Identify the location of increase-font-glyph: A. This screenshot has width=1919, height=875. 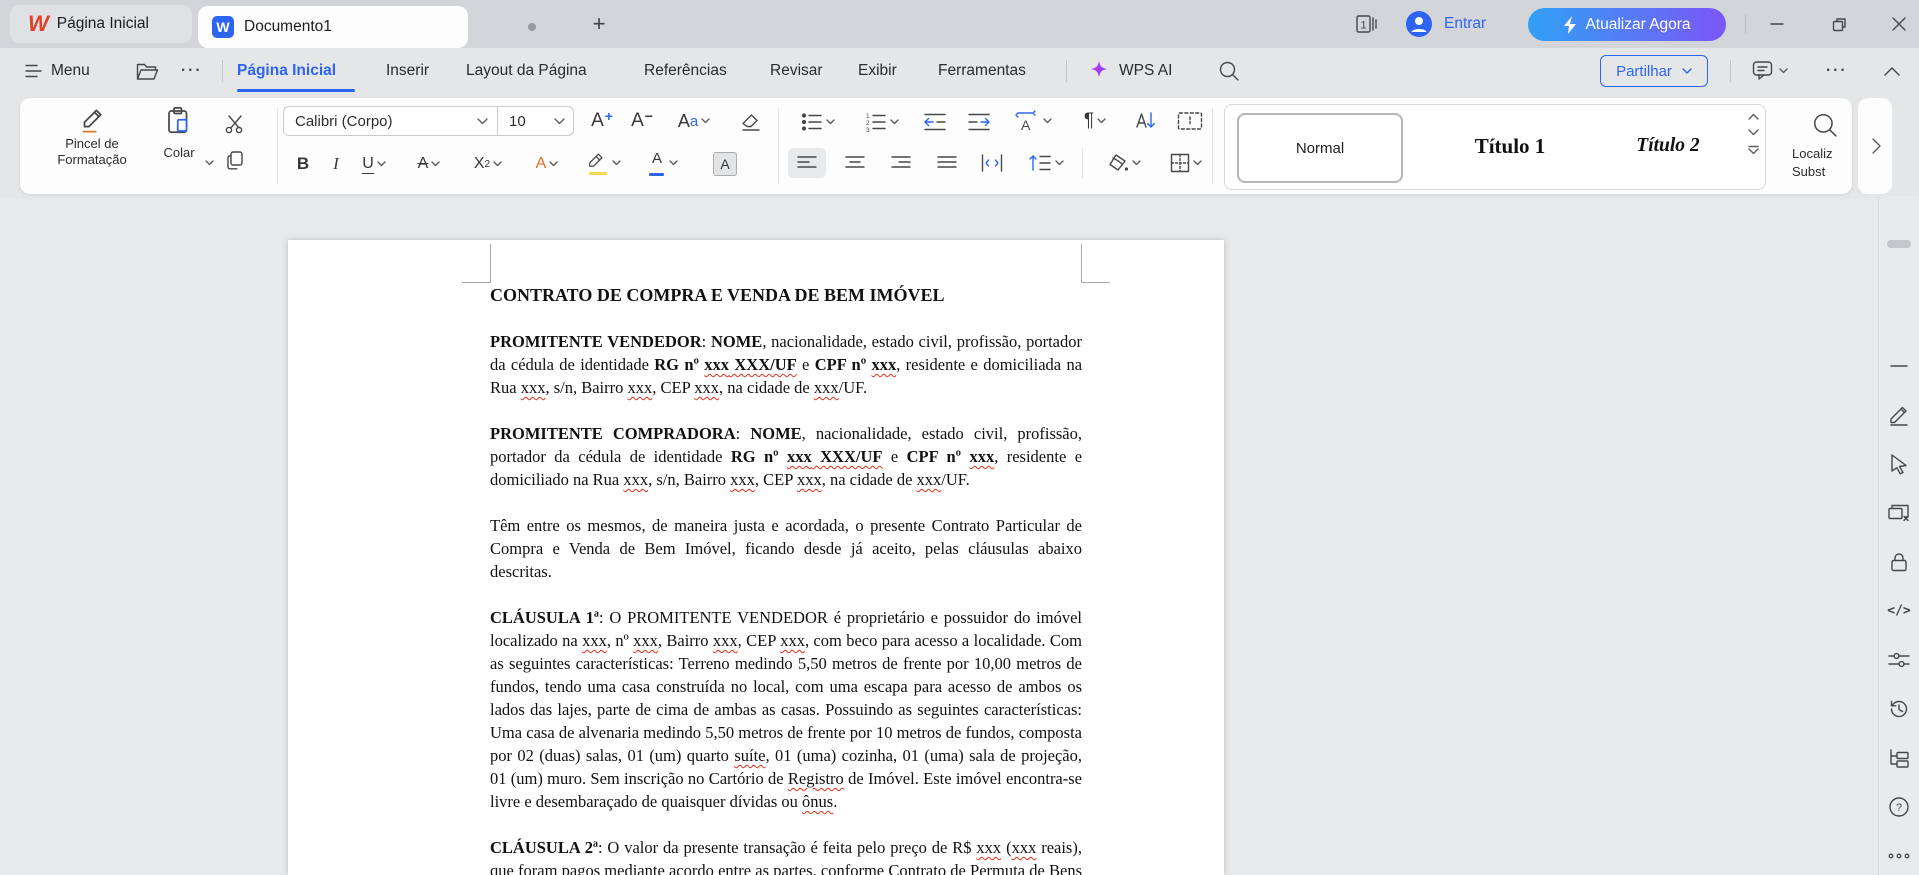
(597, 120).